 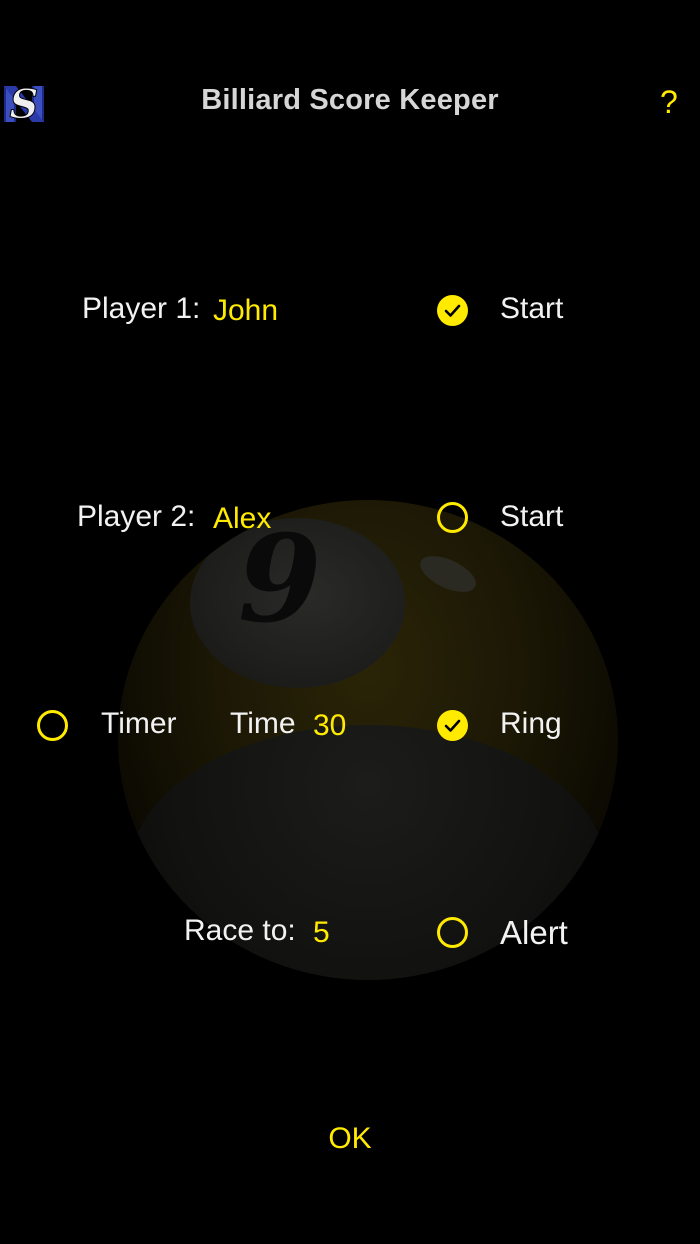 What do you see at coordinates (350, 80) in the screenshot?
I see `header: S Billiard Score Keeper ?` at bounding box center [350, 80].